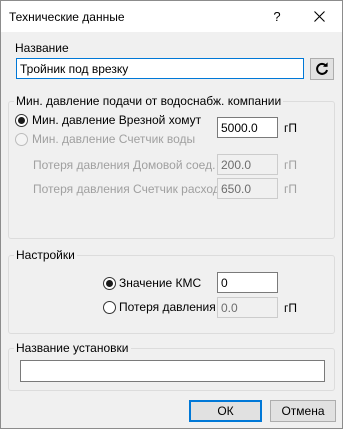 Image resolution: width=343 pixels, height=429 pixels. I want to click on kms-value-label: Значение КМС, so click(160, 283).